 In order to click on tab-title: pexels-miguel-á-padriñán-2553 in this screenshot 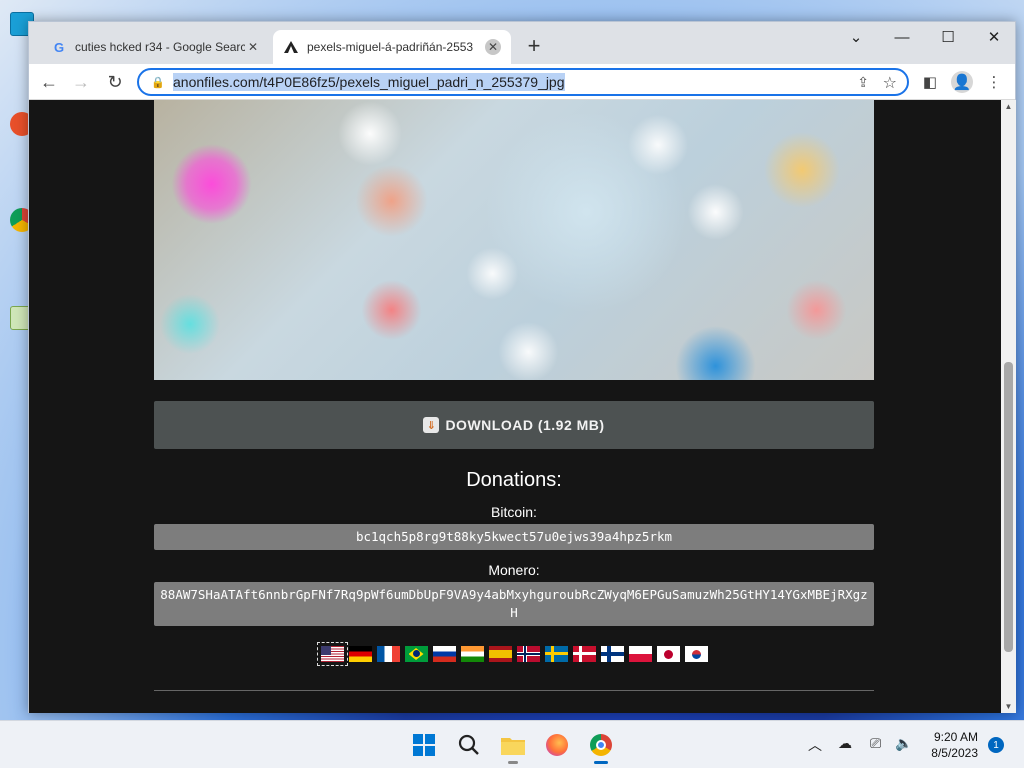, I will do `click(390, 47)`.